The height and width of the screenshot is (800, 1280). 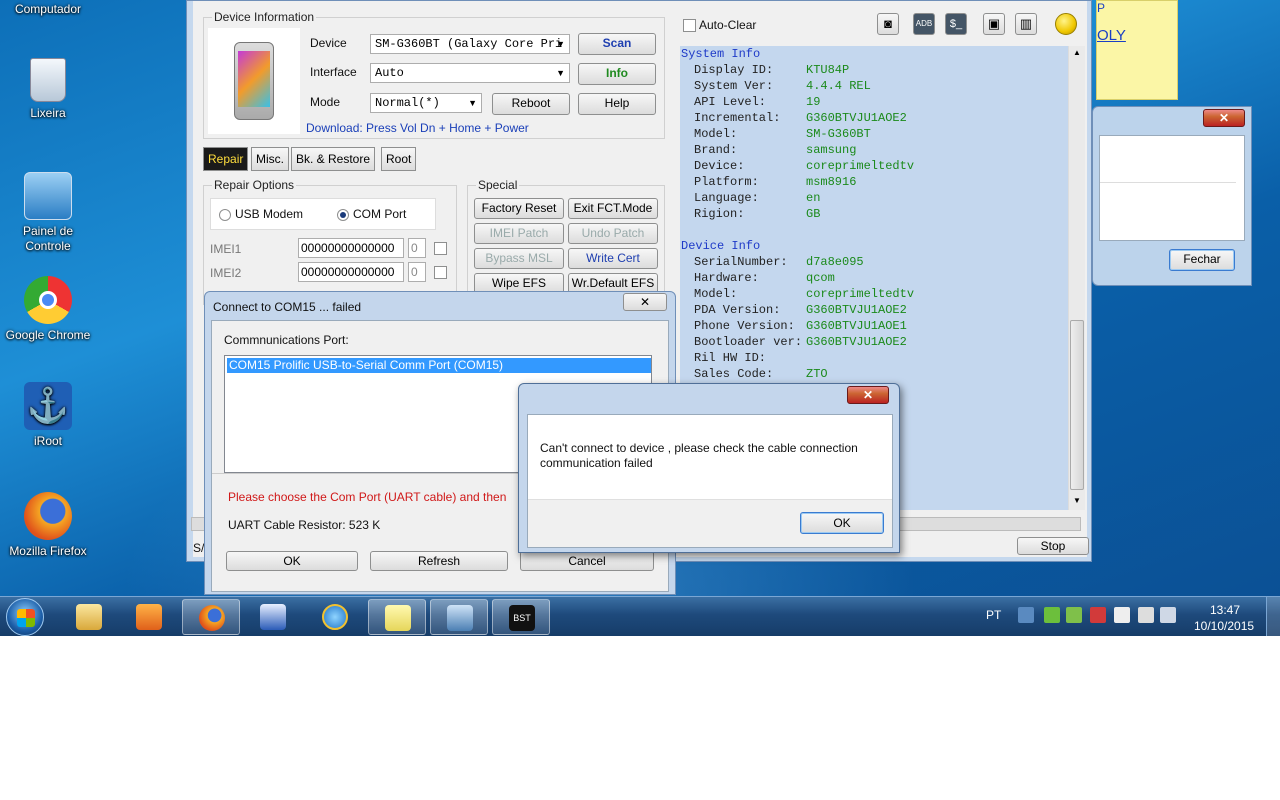 What do you see at coordinates (328, 43) in the screenshot?
I see `device-label: Device` at bounding box center [328, 43].